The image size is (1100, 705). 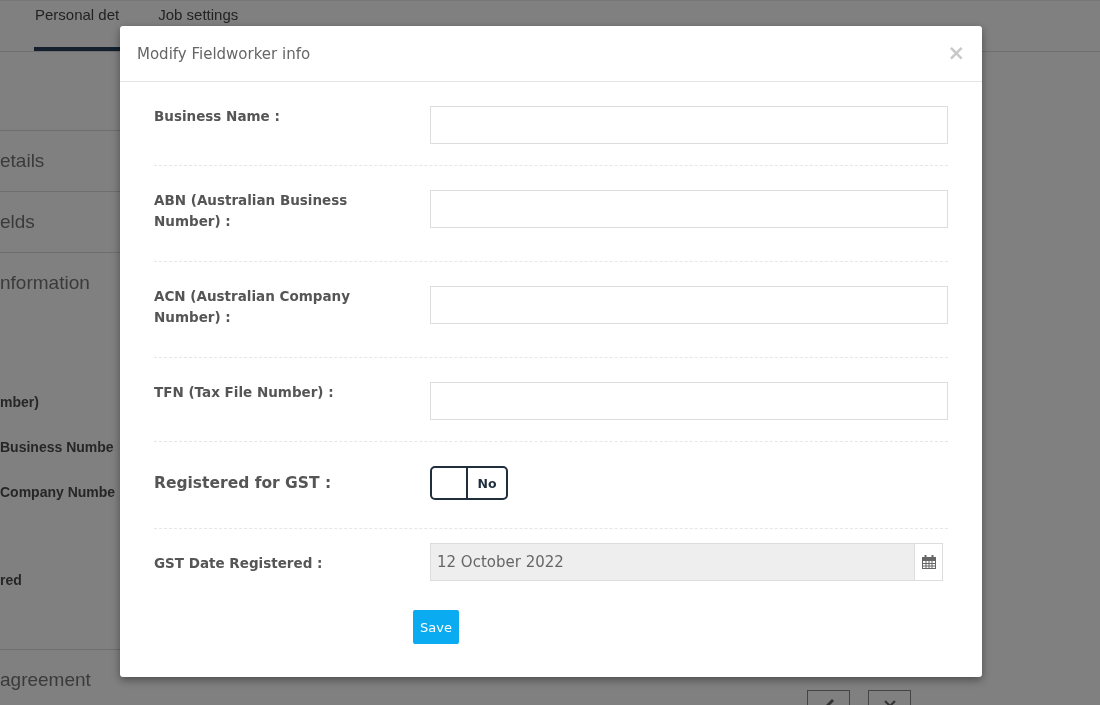 I want to click on calendar-button, so click(x=929, y=562).